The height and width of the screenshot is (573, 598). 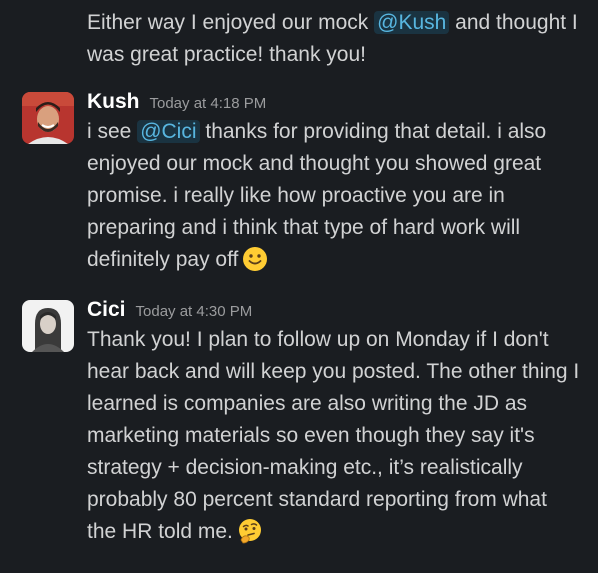 What do you see at coordinates (168, 131) in the screenshot?
I see `mention-cici: @Cici` at bounding box center [168, 131].